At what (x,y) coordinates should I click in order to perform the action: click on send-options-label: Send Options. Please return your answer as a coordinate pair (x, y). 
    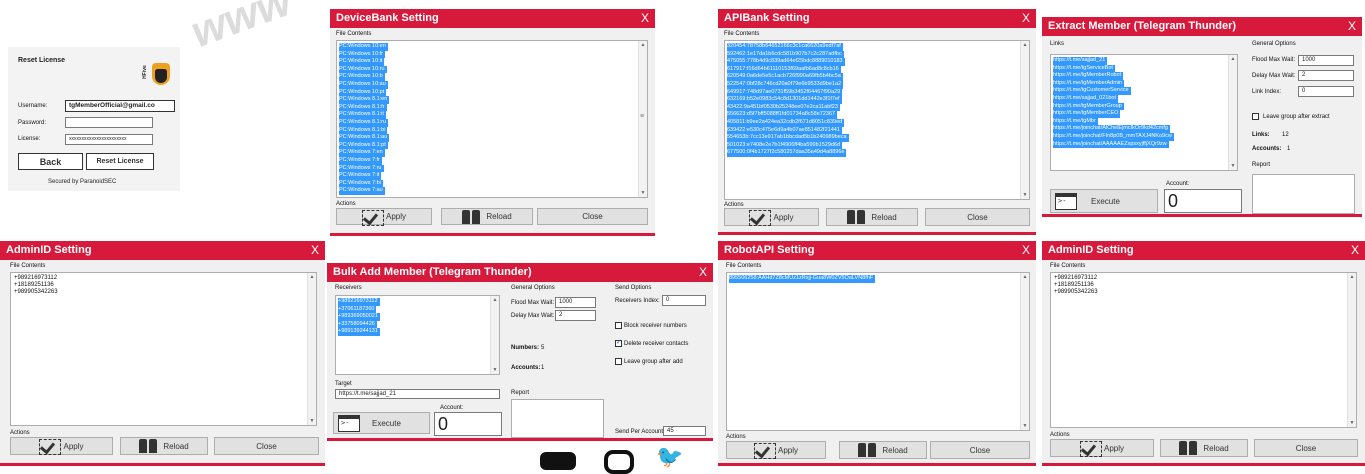
    Looking at the image, I should click on (633, 288).